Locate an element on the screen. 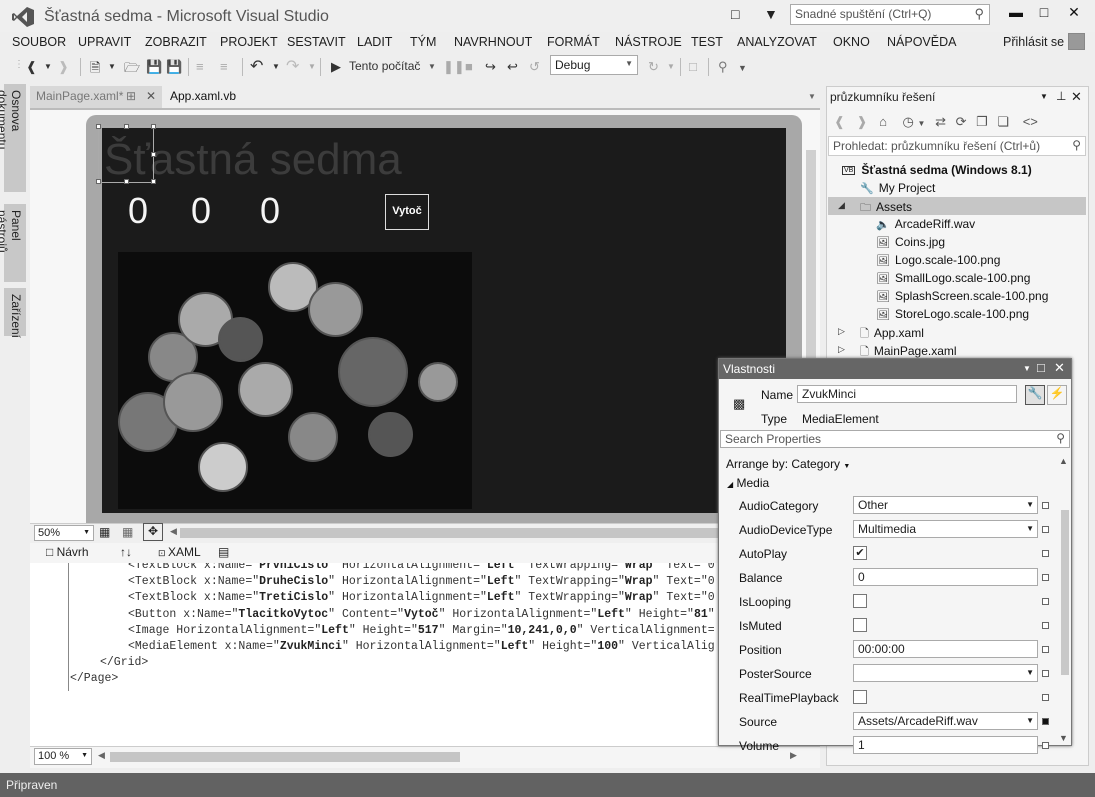 Image resolution: width=1095 pixels, height=797 pixels. refresh-icon: ↻ is located at coordinates (653, 67).